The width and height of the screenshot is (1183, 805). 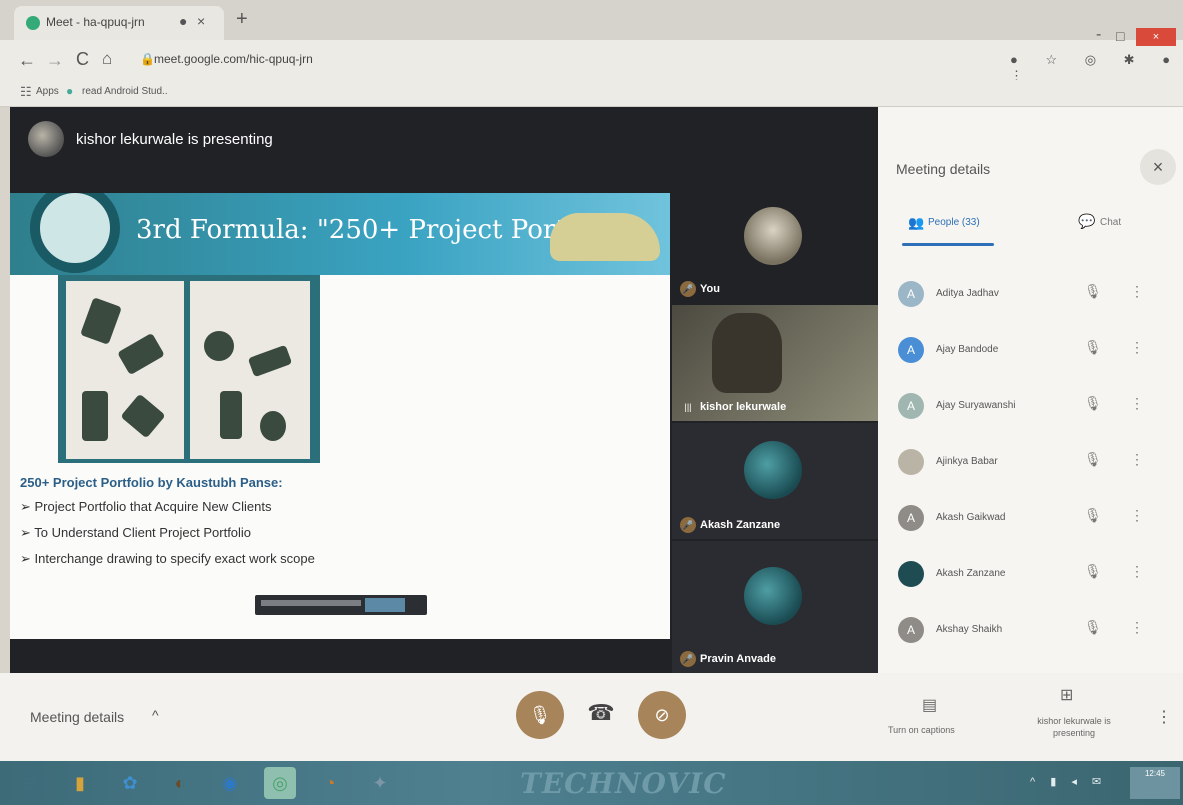 What do you see at coordinates (27, 60) in the screenshot?
I see `back-button: ←` at bounding box center [27, 60].